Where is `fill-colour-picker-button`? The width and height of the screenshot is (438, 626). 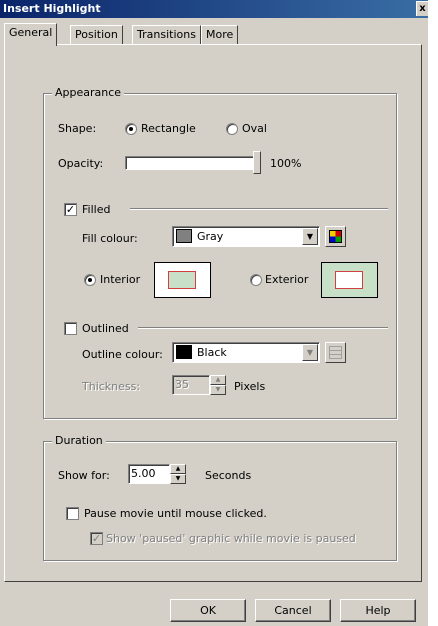 fill-colour-picker-button is located at coordinates (335, 236).